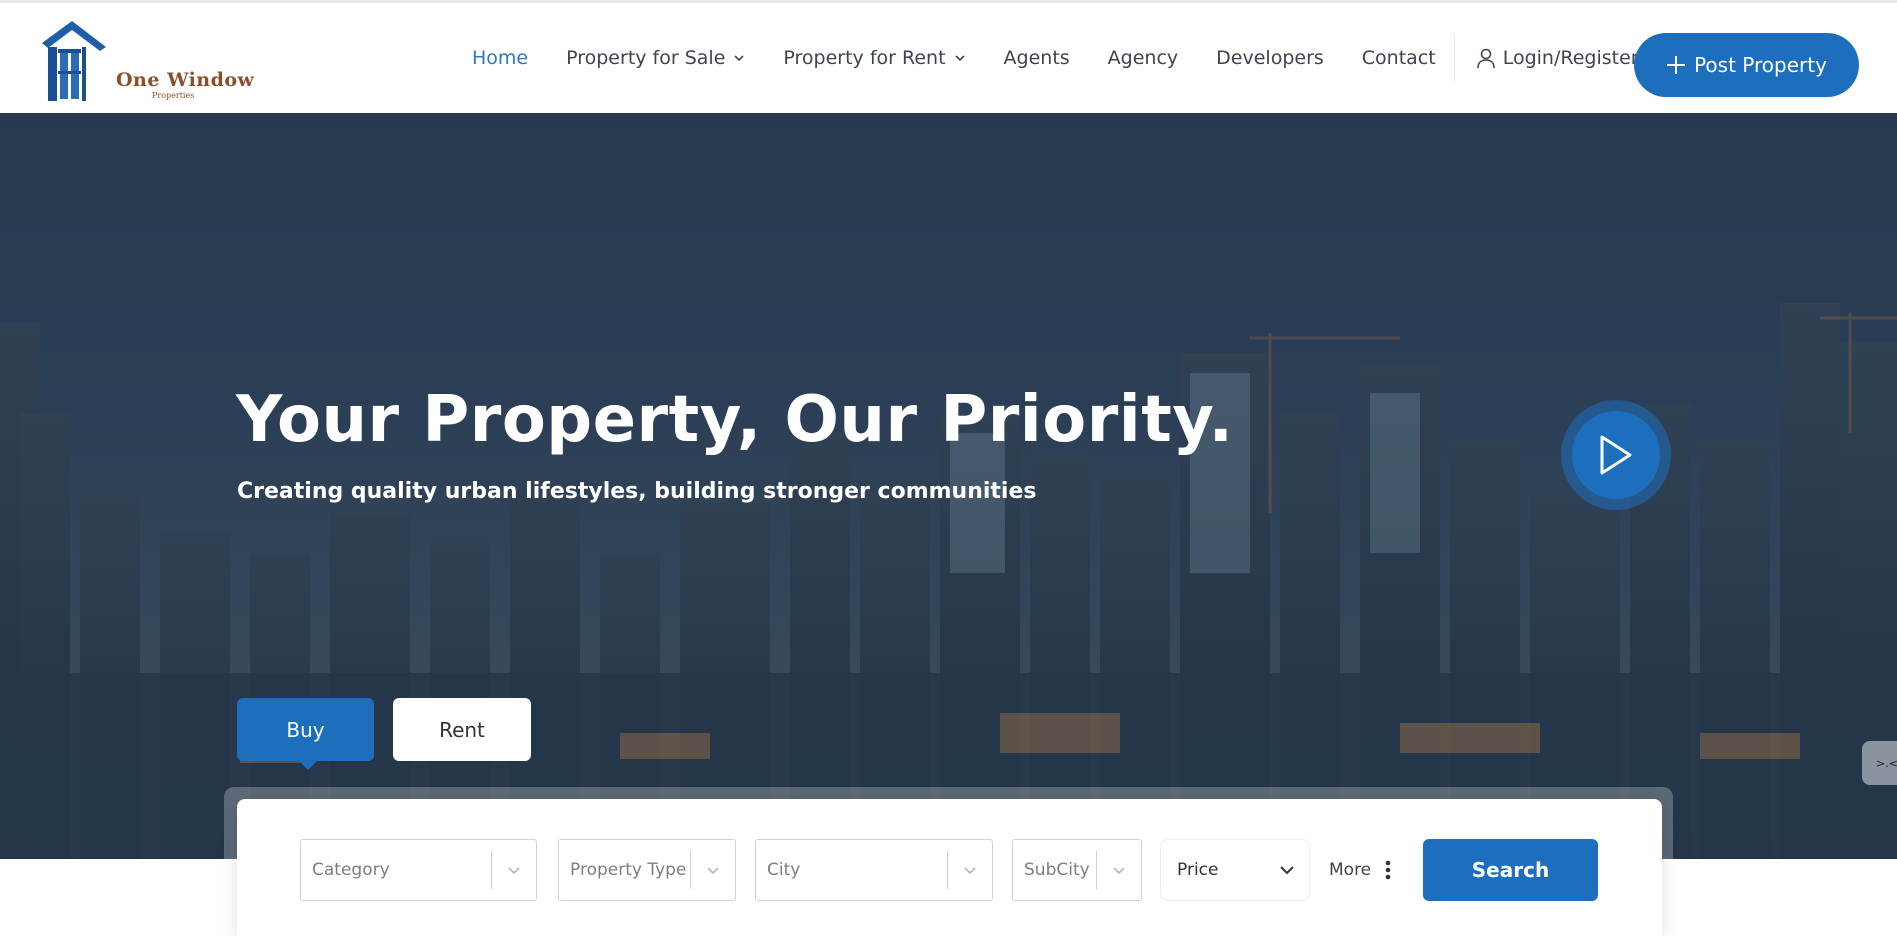 This screenshot has height=936, width=1897. I want to click on logo-tagline: Properties, so click(173, 95).